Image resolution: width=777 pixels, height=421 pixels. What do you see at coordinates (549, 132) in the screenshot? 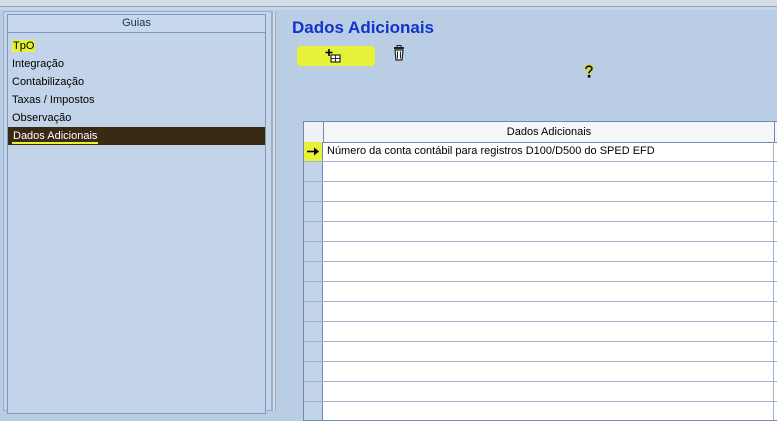
I see `column-header-dados-adicionais: Dados Adicionais` at bounding box center [549, 132].